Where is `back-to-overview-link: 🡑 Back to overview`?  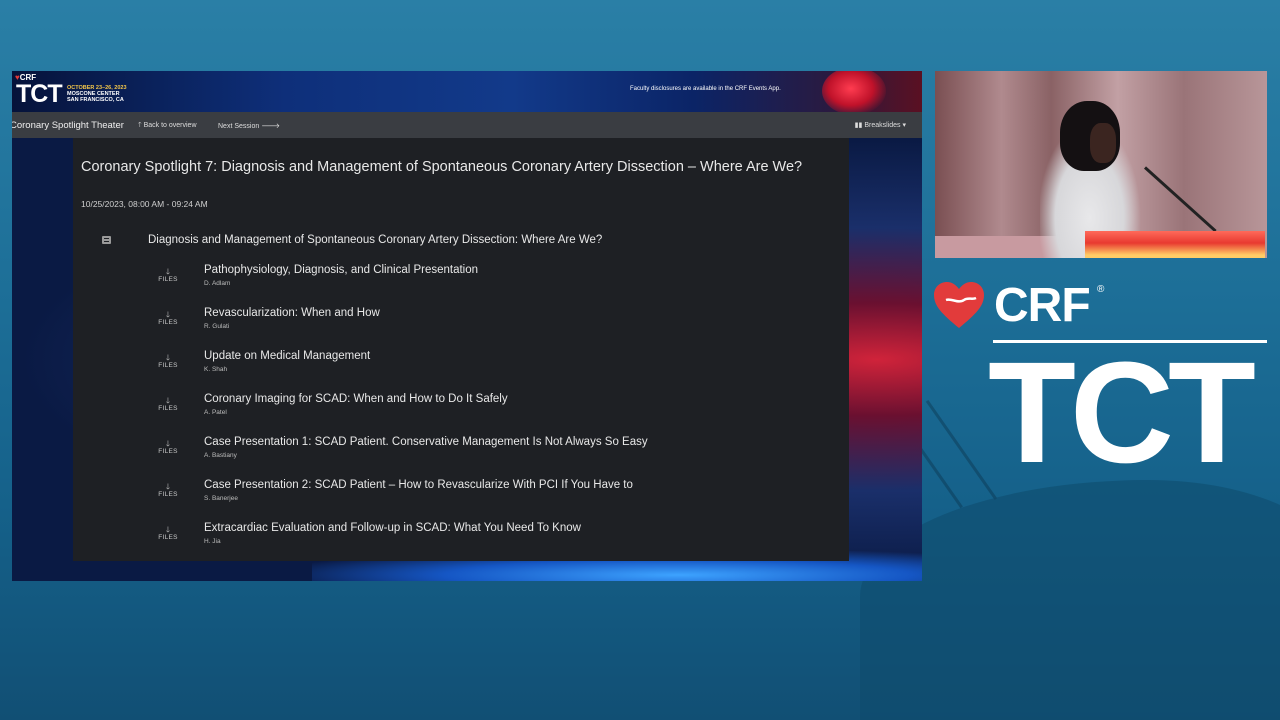
back-to-overview-link: 🡑 Back to overview is located at coordinates (167, 126).